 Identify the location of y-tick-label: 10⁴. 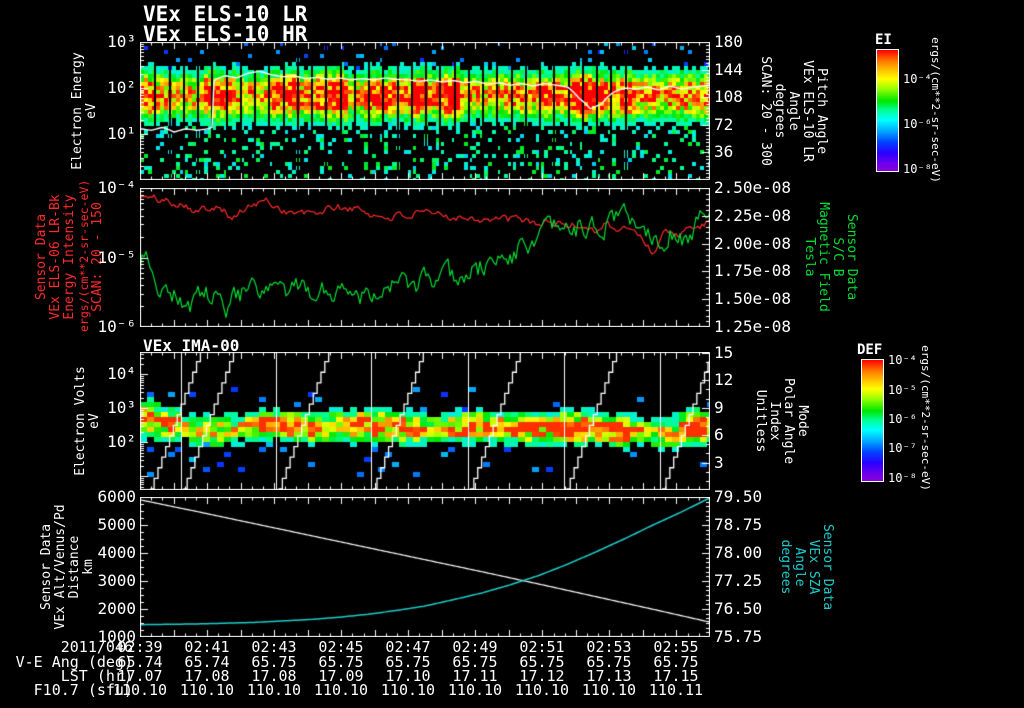
(121, 373).